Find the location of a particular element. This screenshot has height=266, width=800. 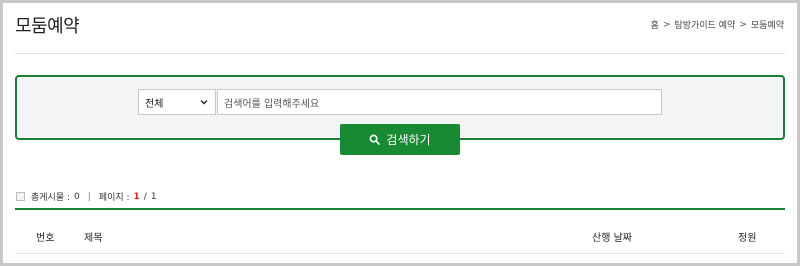

search-input-placeholder: 검색어를 입력해주세요 is located at coordinates (272, 104).